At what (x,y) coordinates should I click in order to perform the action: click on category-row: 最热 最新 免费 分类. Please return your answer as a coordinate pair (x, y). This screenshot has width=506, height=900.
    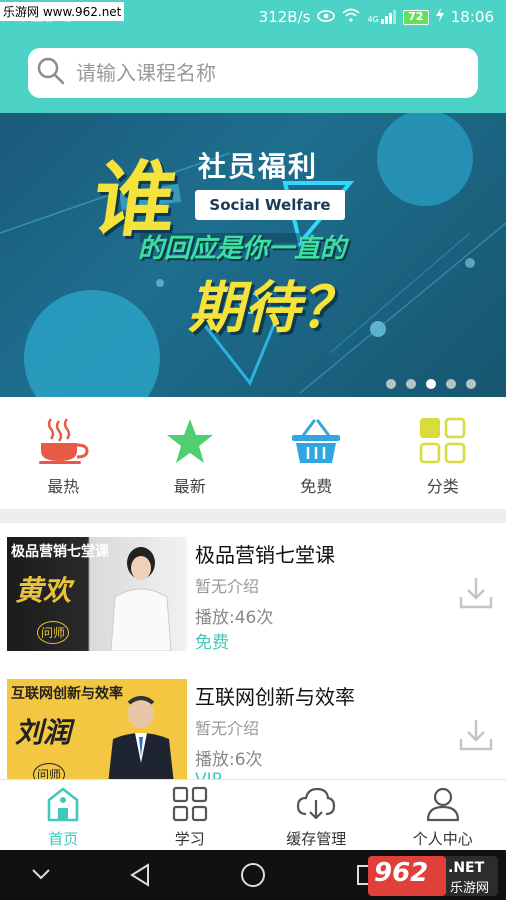
    Looking at the image, I should click on (253, 453).